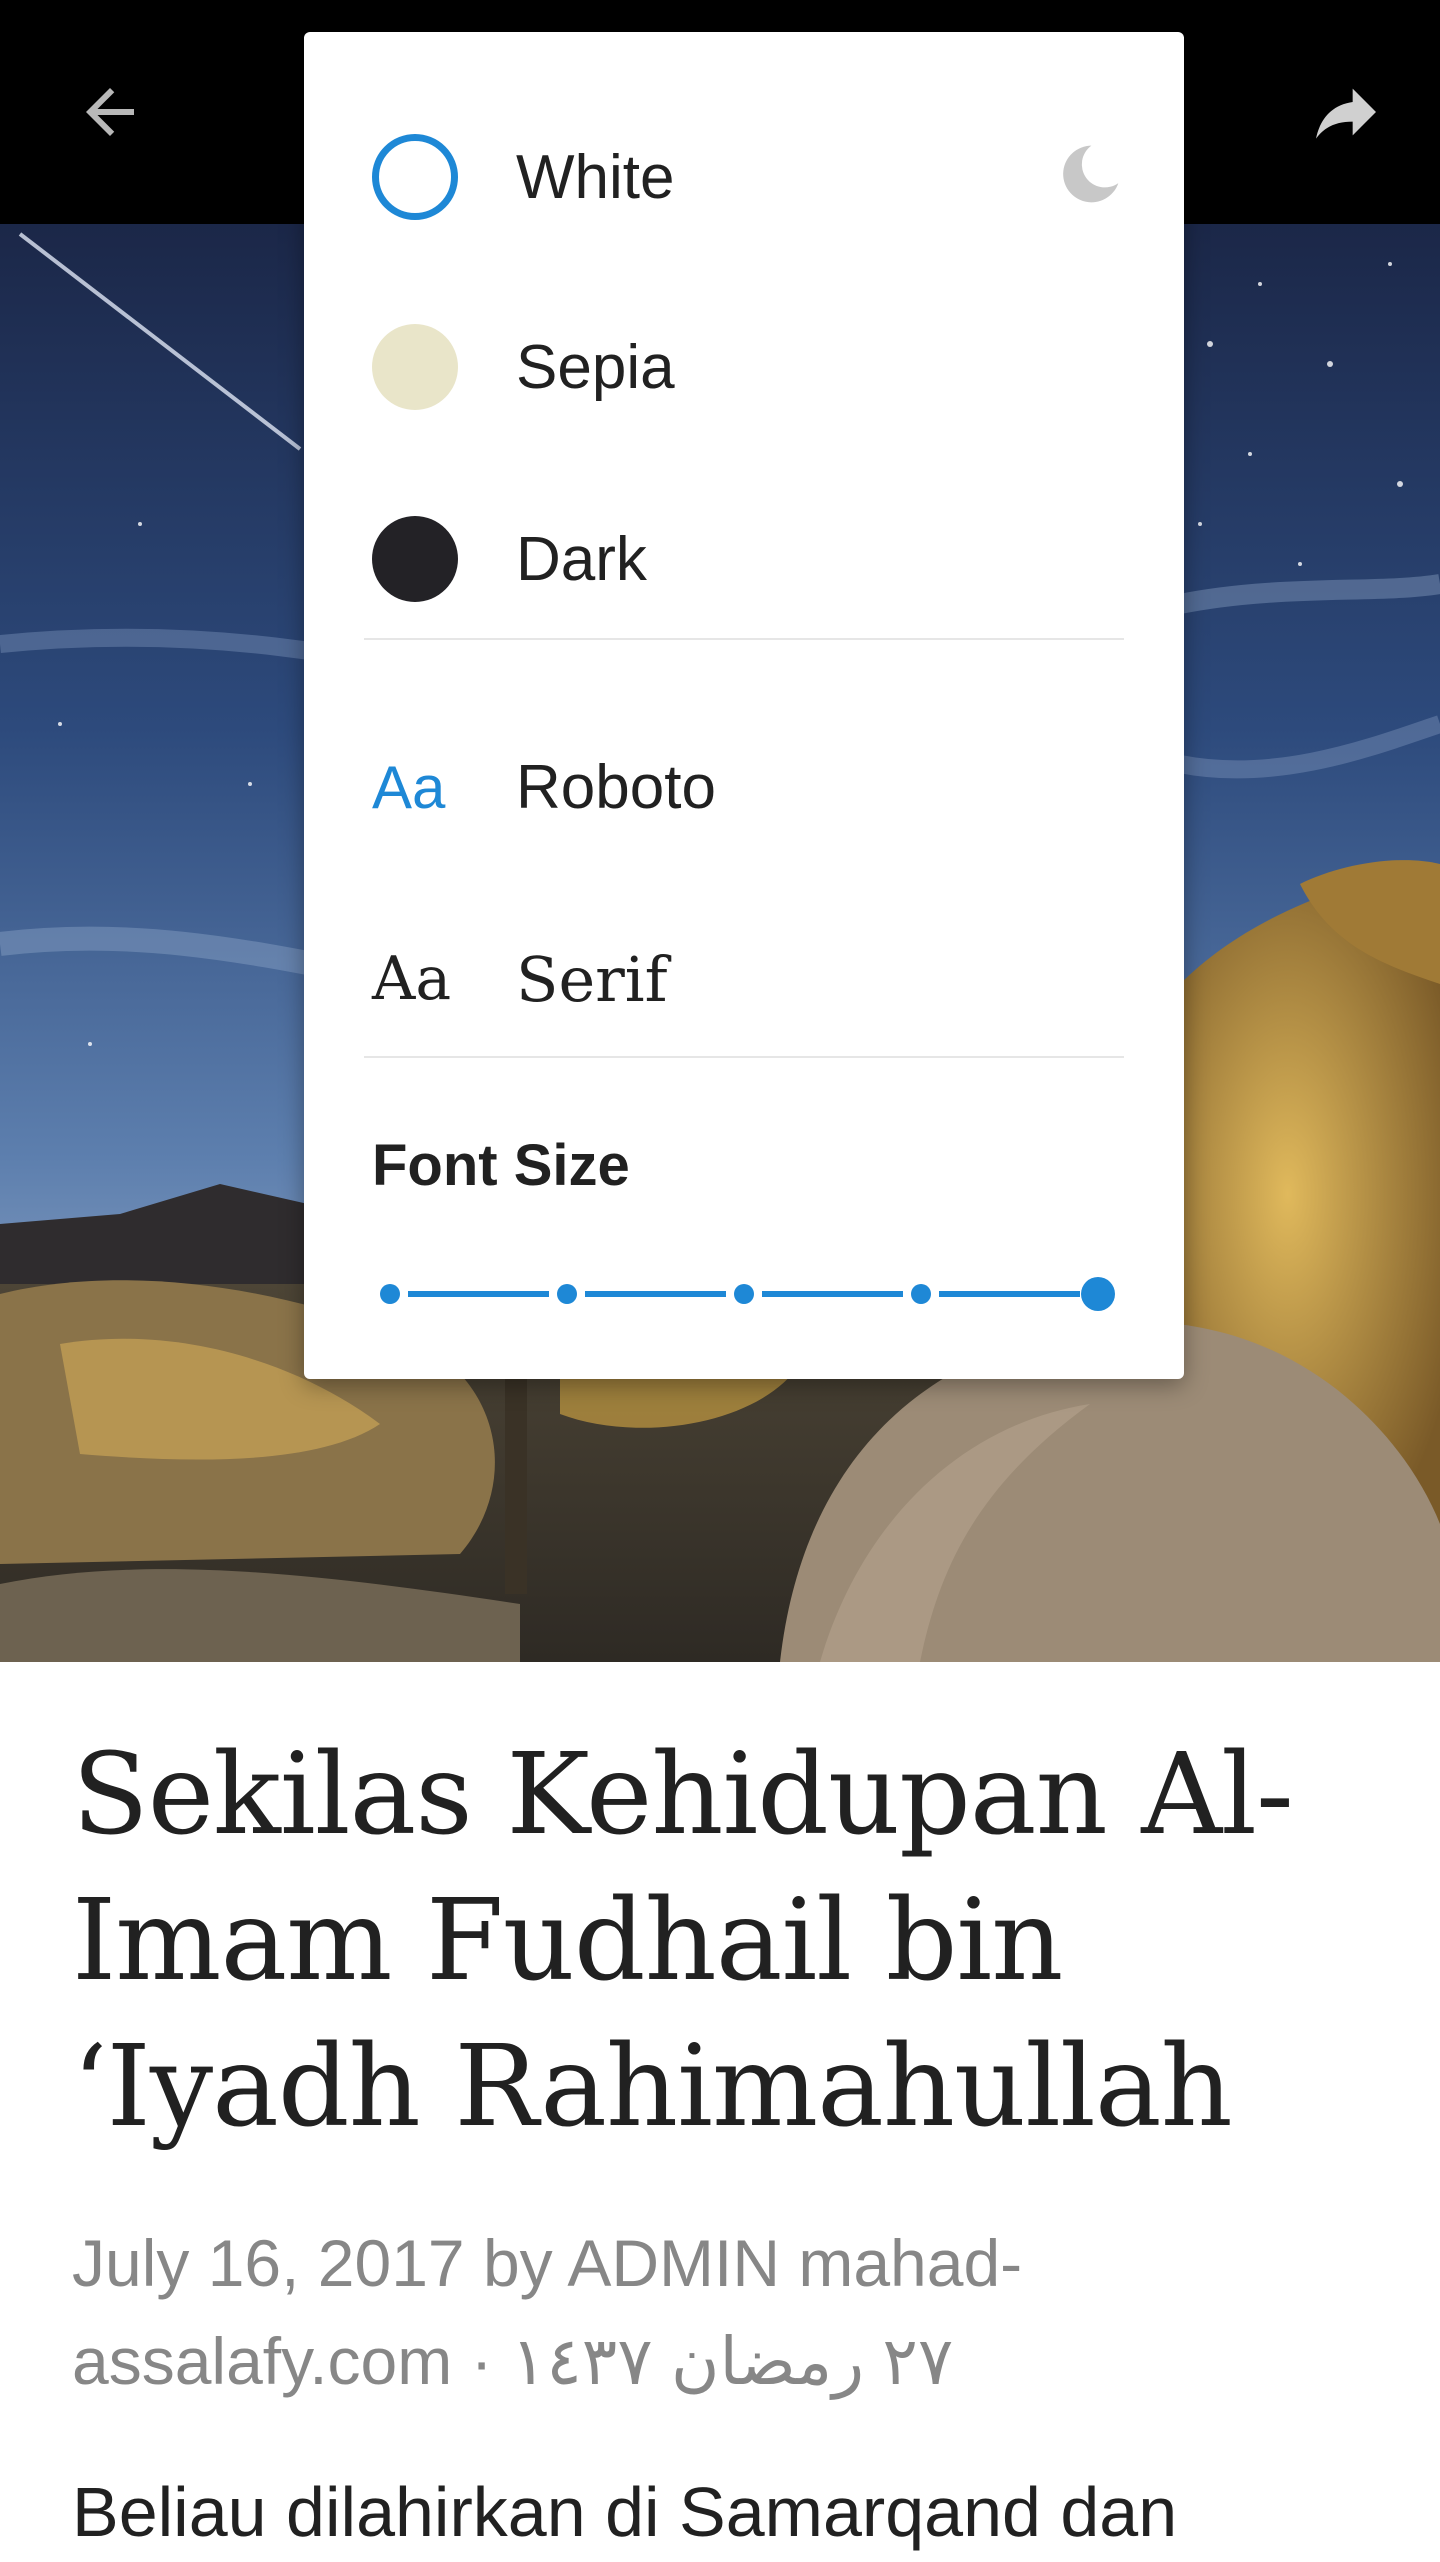 This screenshot has height=2562, width=1440. I want to click on theme-label-sepia: Sepia, so click(595, 367).